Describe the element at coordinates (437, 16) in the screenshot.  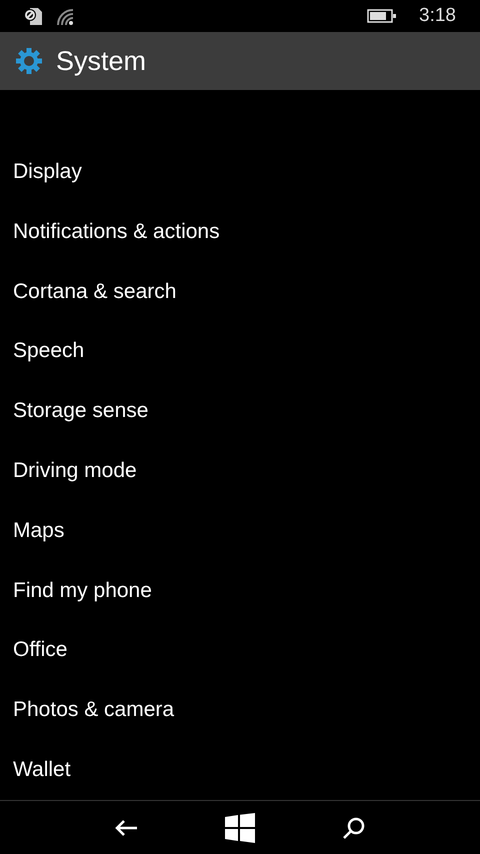
I see `clock-time: 3:18` at that location.